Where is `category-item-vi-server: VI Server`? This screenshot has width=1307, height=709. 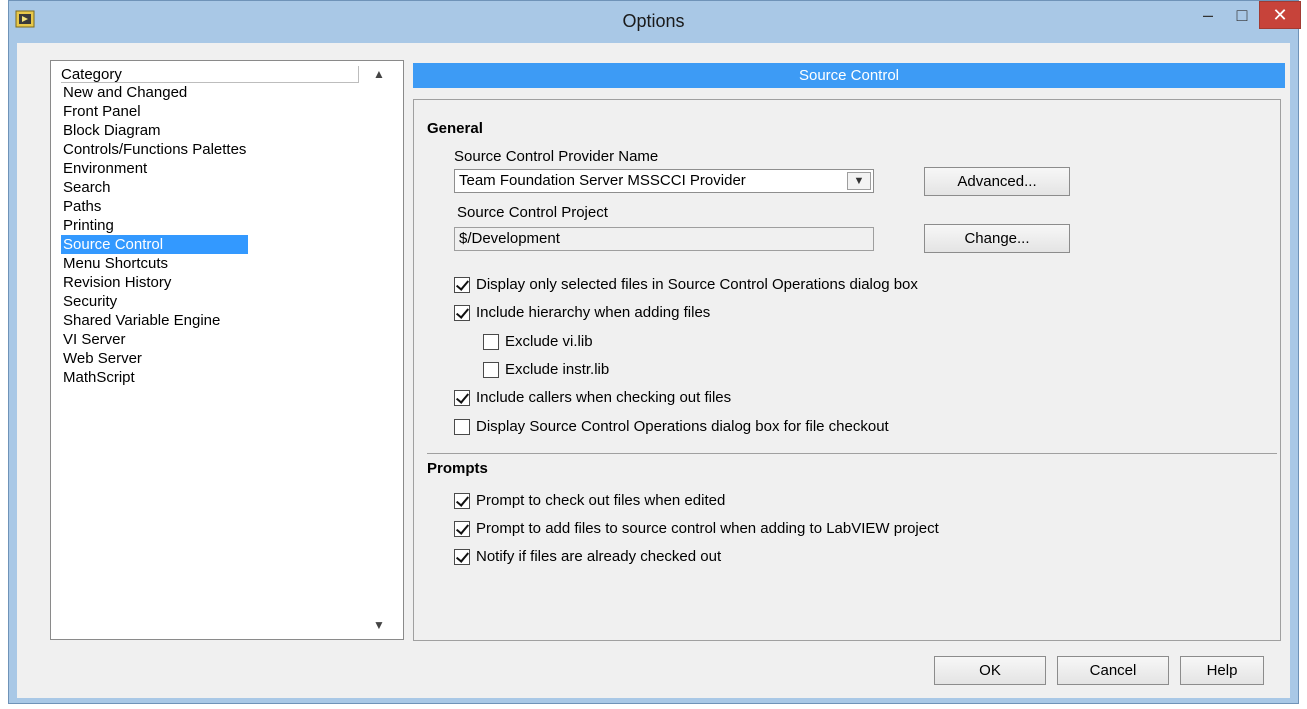 category-item-vi-server: VI Server is located at coordinates (154, 339).